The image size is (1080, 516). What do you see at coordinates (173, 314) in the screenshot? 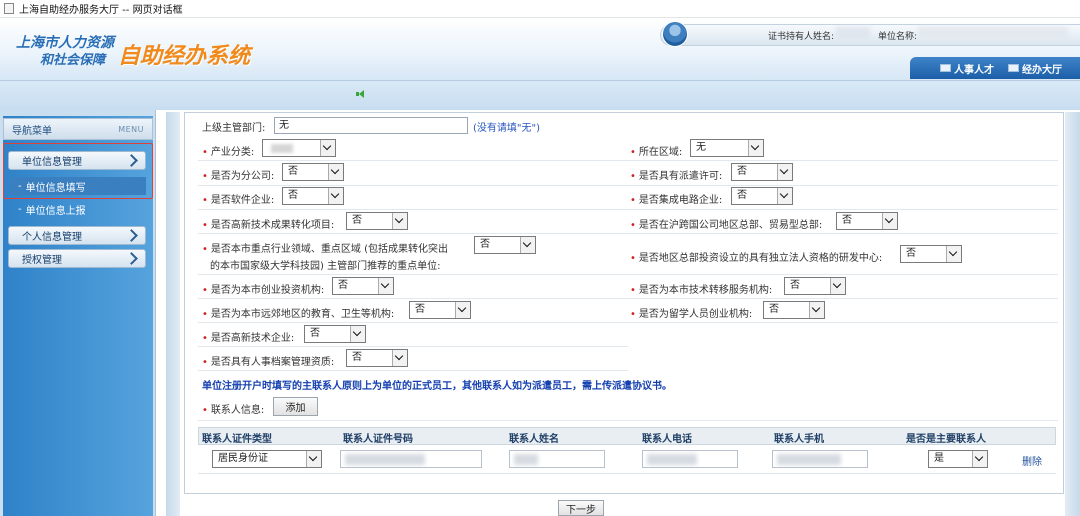
I see `content-frame-left` at bounding box center [173, 314].